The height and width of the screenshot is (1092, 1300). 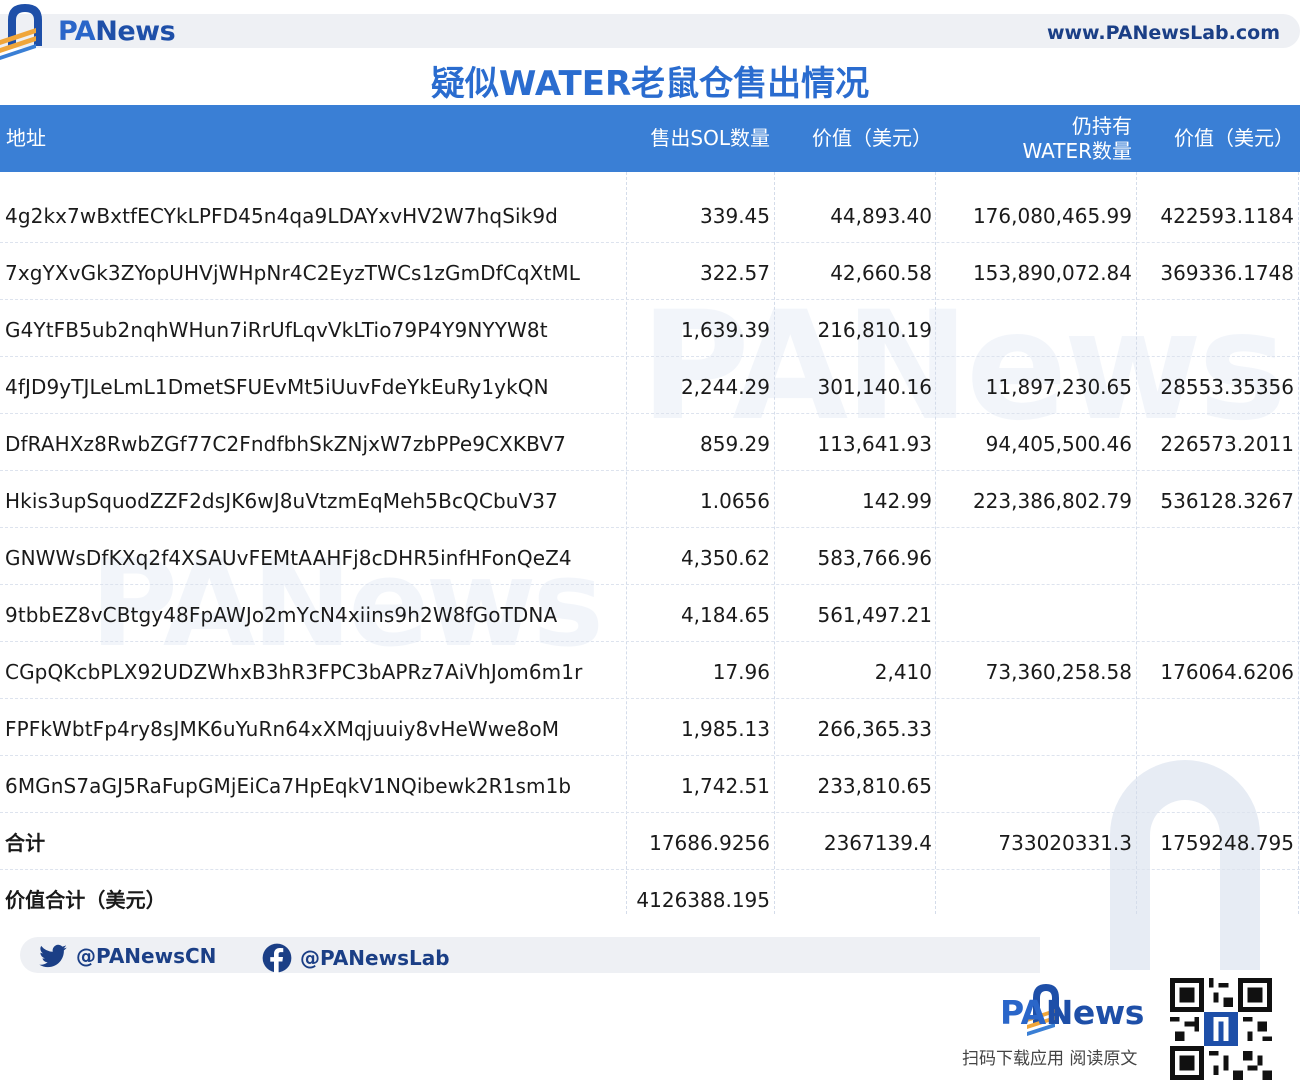 I want to click on water-value-cell: 536128.3267, so click(x=1227, y=501).